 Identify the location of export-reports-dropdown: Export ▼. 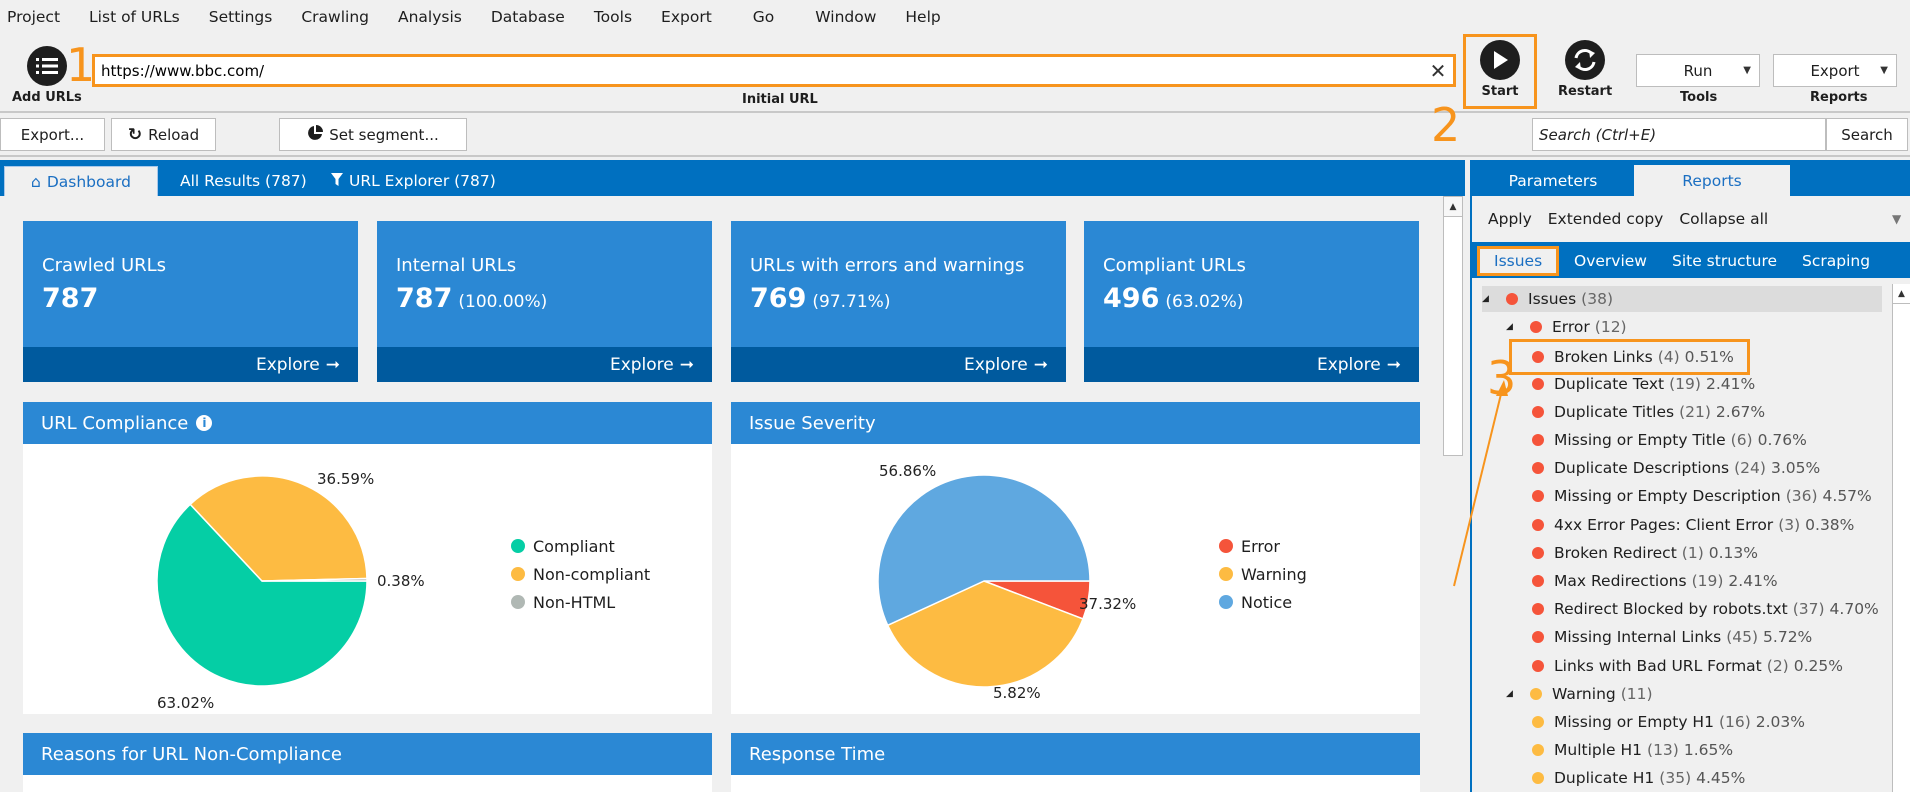
(1835, 70).